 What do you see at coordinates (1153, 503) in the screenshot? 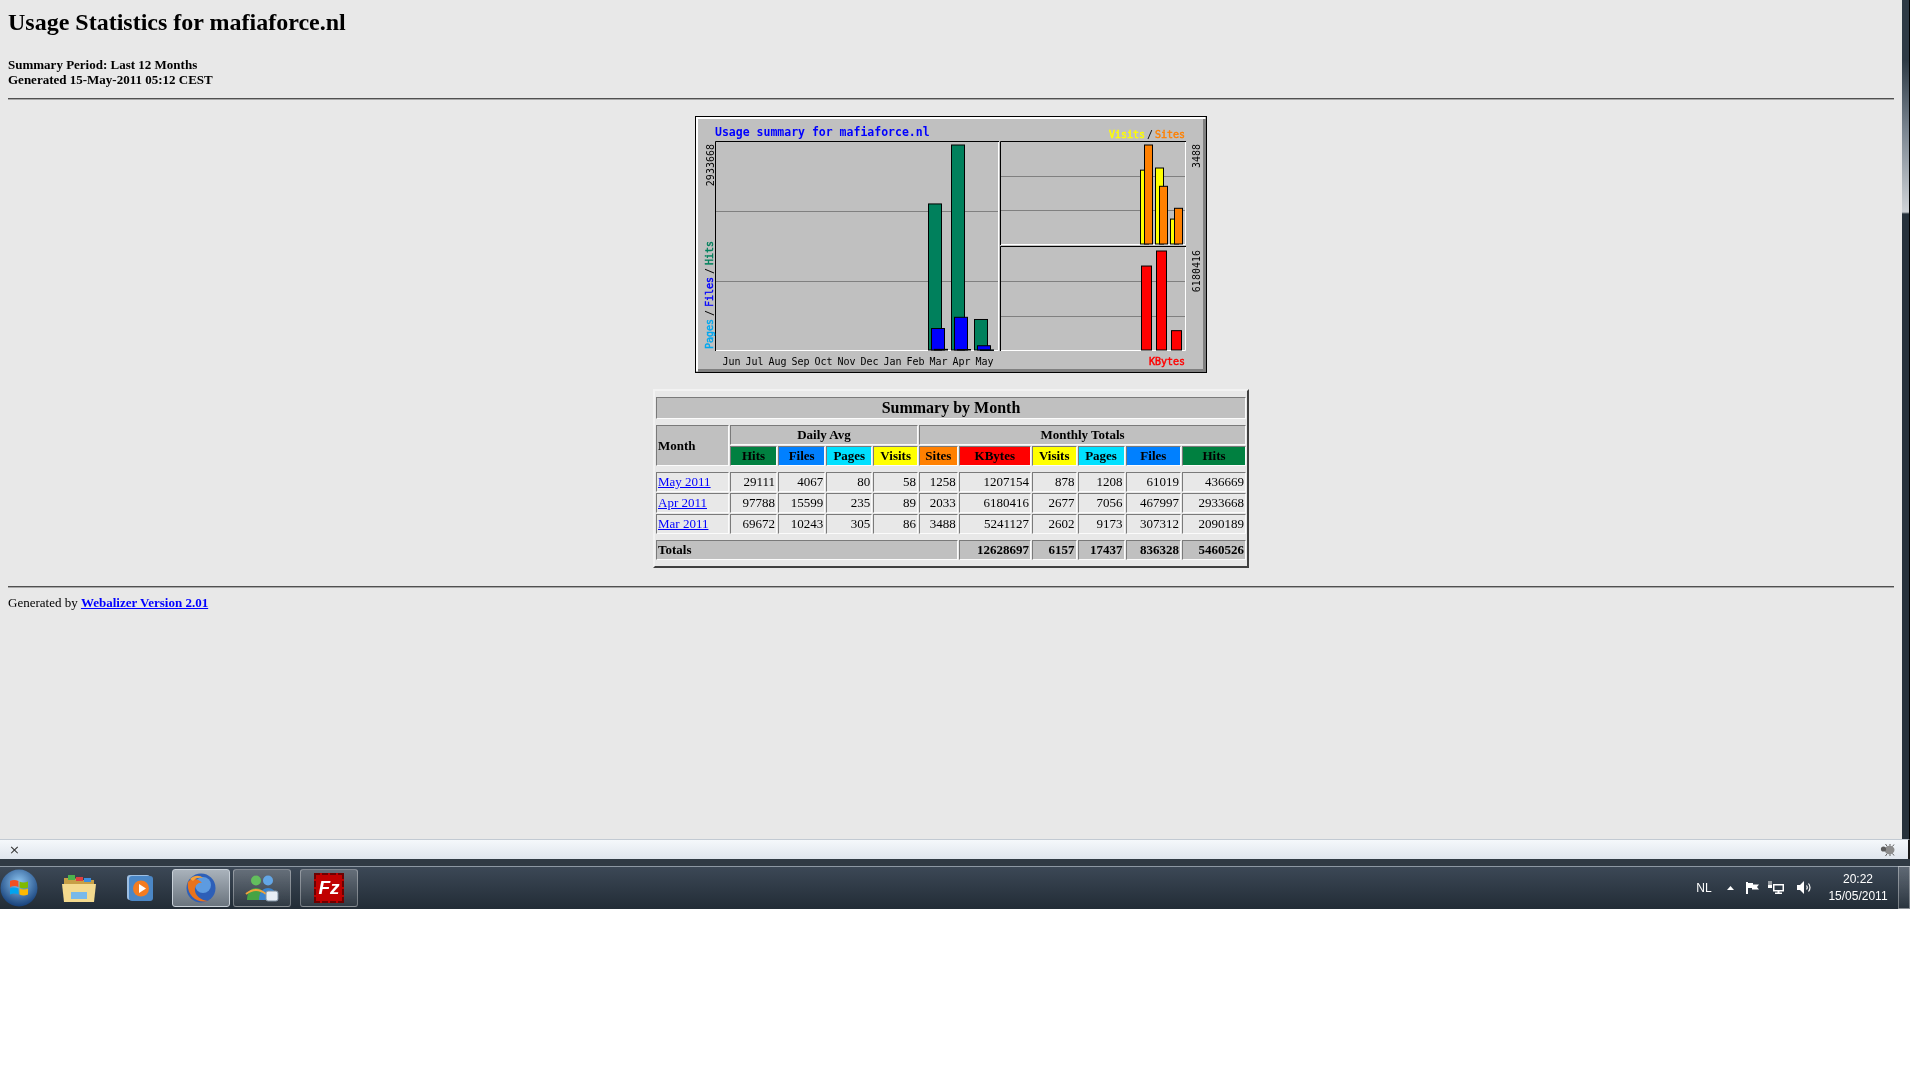
I see `table-cell: 467997` at bounding box center [1153, 503].